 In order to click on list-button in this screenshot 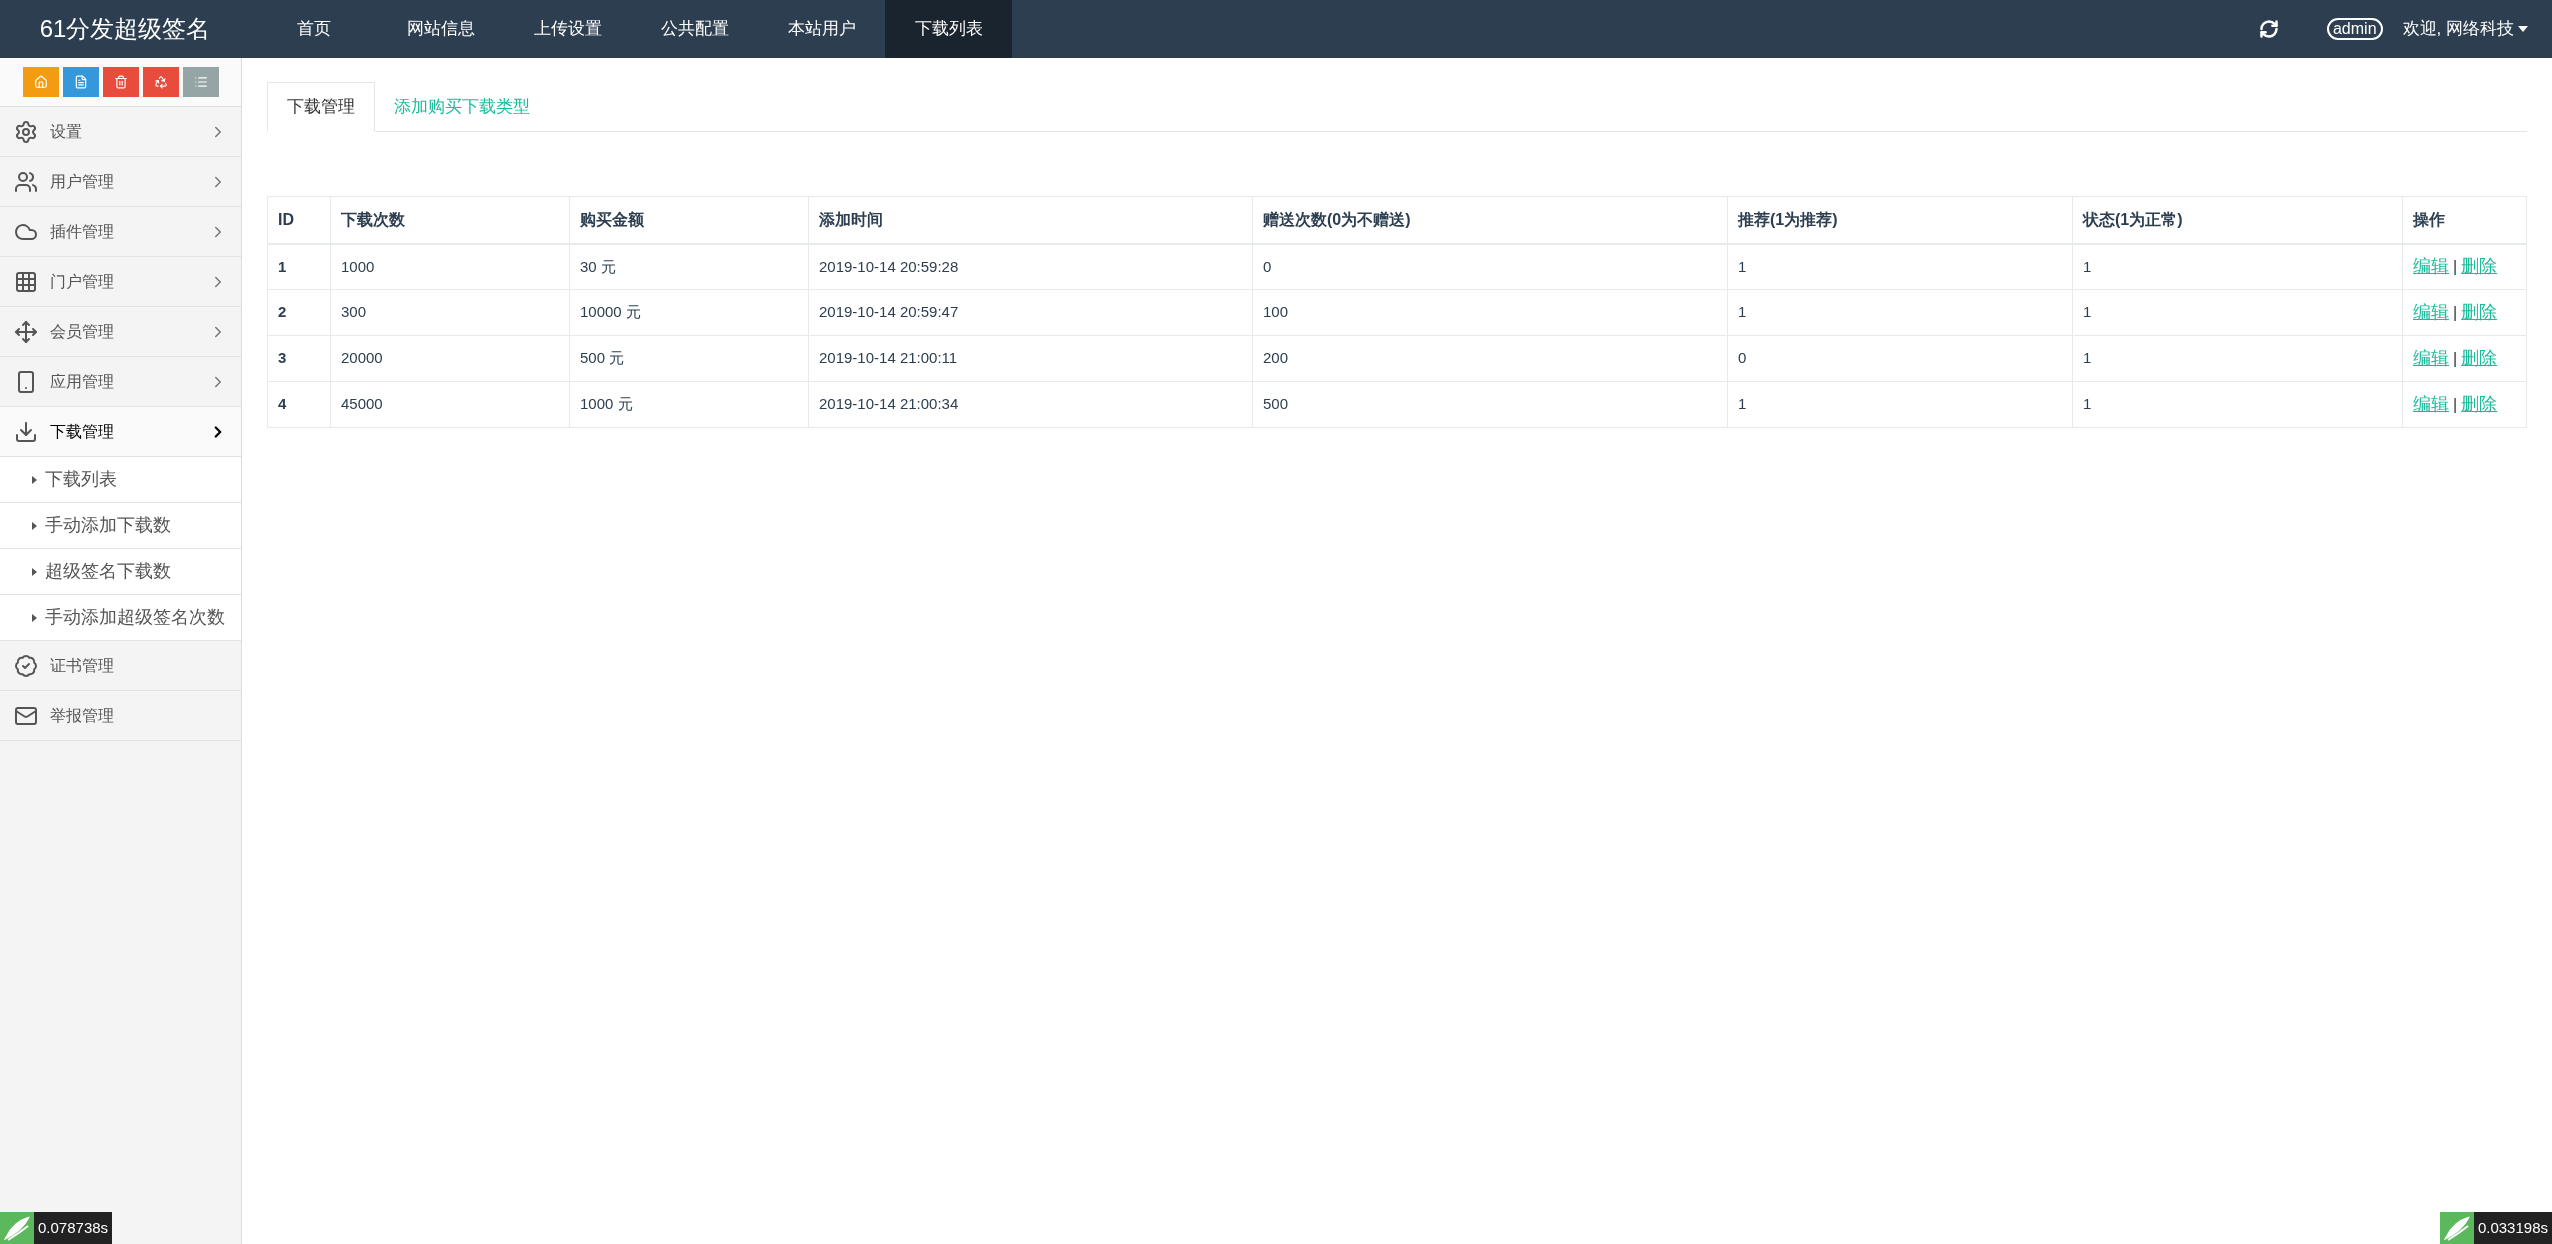, I will do `click(200, 82)`.